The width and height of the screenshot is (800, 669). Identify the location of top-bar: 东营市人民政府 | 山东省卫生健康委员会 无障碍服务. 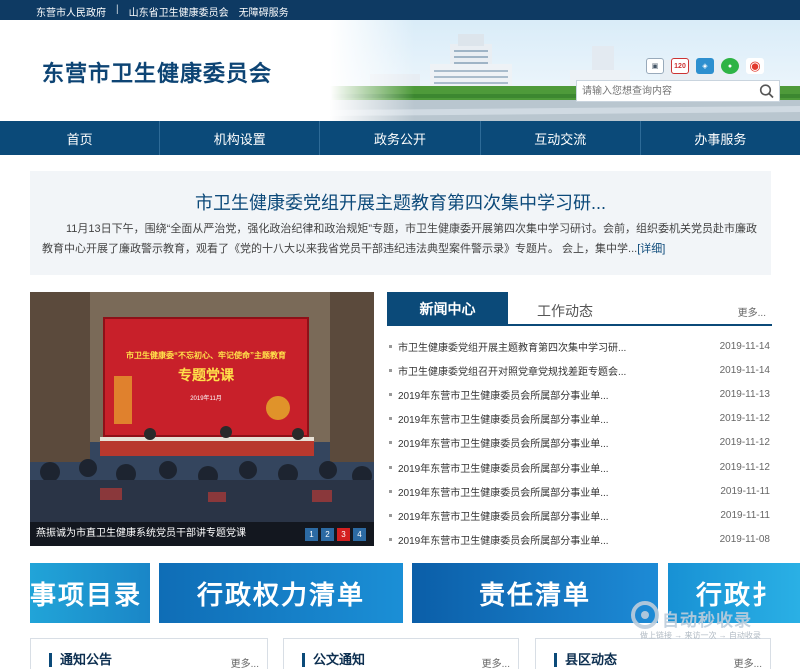
(400, 10).